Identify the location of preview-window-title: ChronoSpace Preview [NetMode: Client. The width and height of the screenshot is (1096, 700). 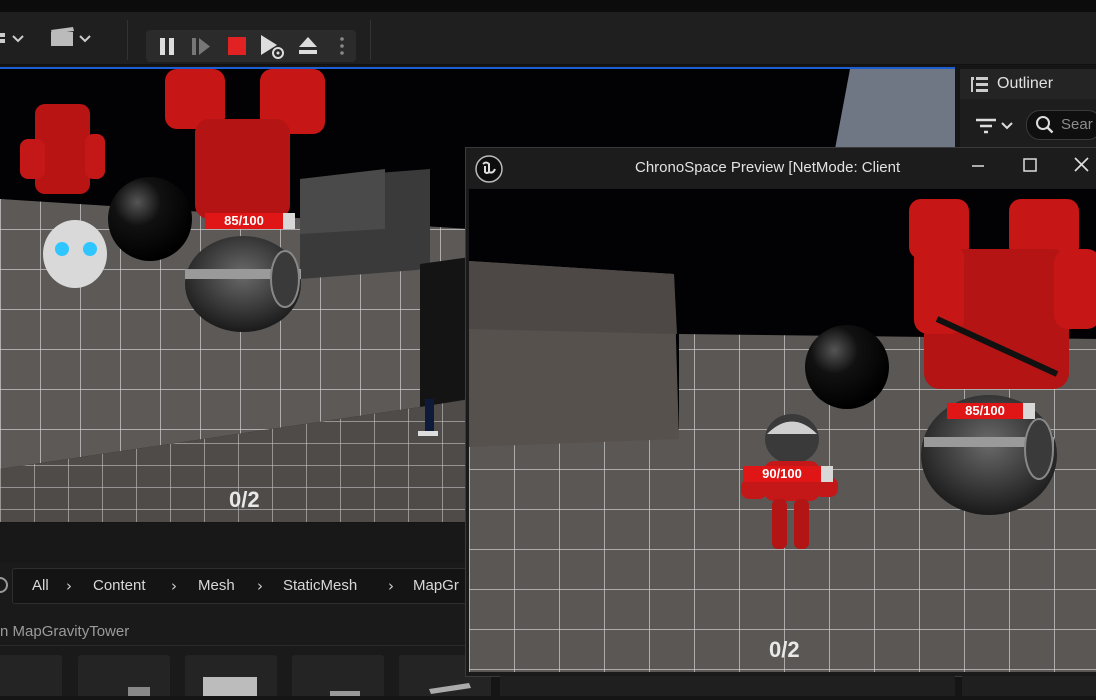
(768, 167).